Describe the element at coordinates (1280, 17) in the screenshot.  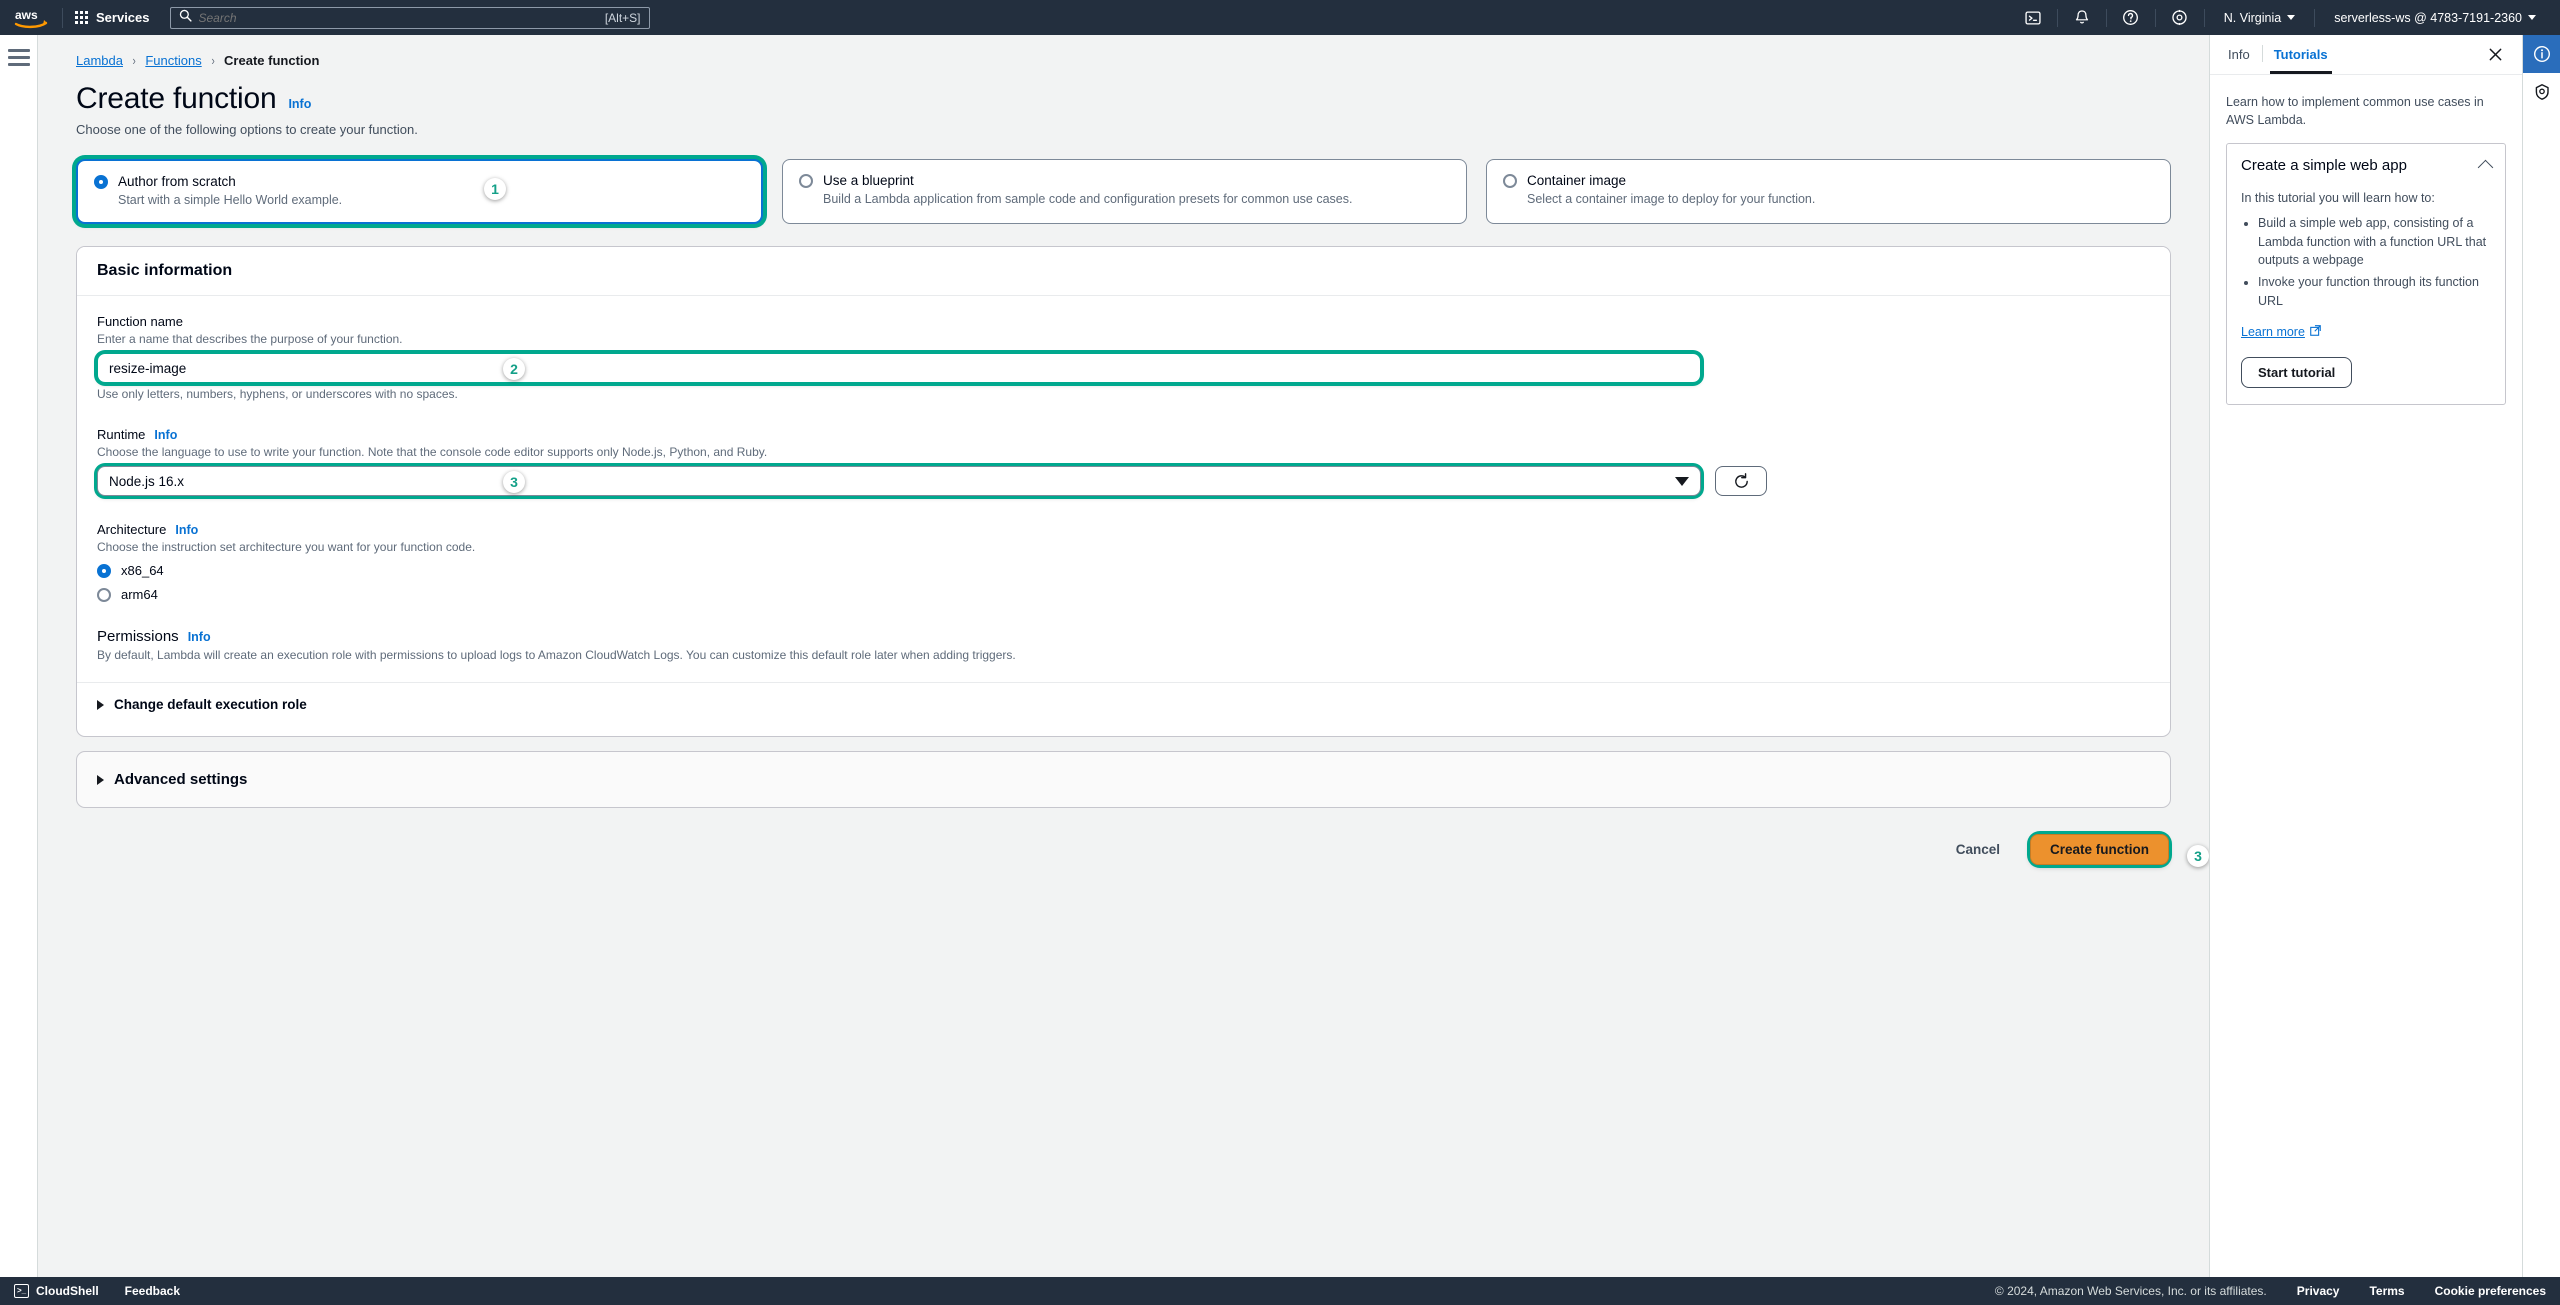
I see `top-navigation-bar: aws Services [Alt+S]` at that location.